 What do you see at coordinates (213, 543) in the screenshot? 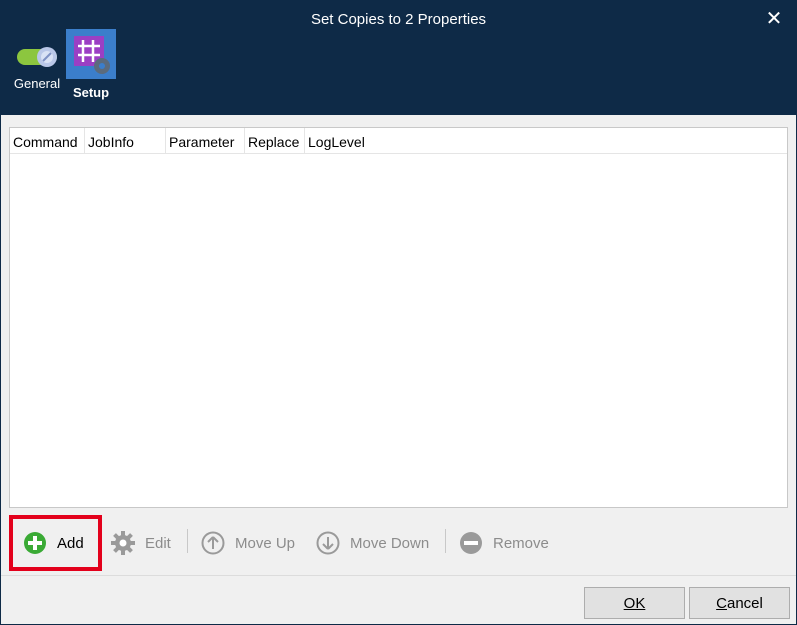
I see `arrow-up-circle-icon` at bounding box center [213, 543].